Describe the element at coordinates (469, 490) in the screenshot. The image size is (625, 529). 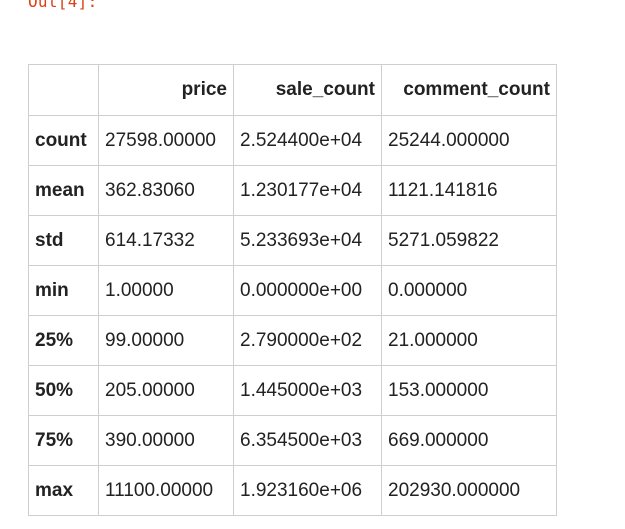
I see `table-cell: 202930.000000` at that location.